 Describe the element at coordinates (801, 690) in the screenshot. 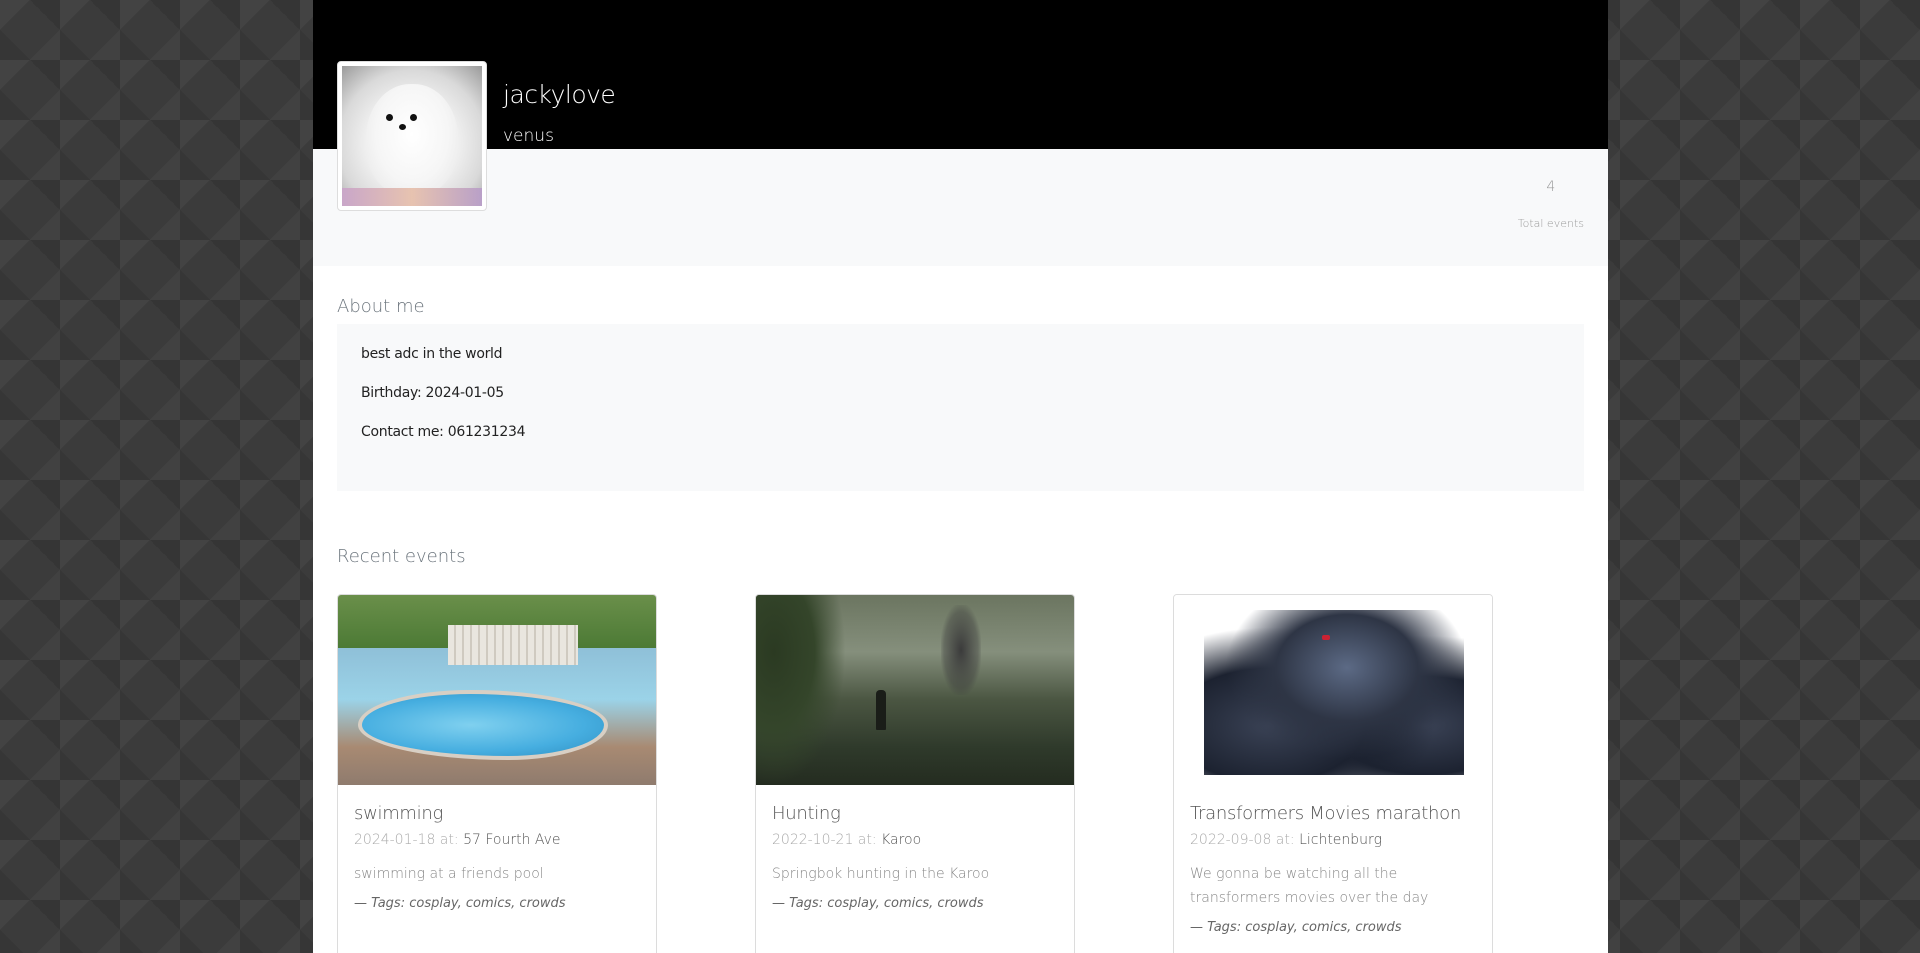

I see `hunt-trees` at that location.